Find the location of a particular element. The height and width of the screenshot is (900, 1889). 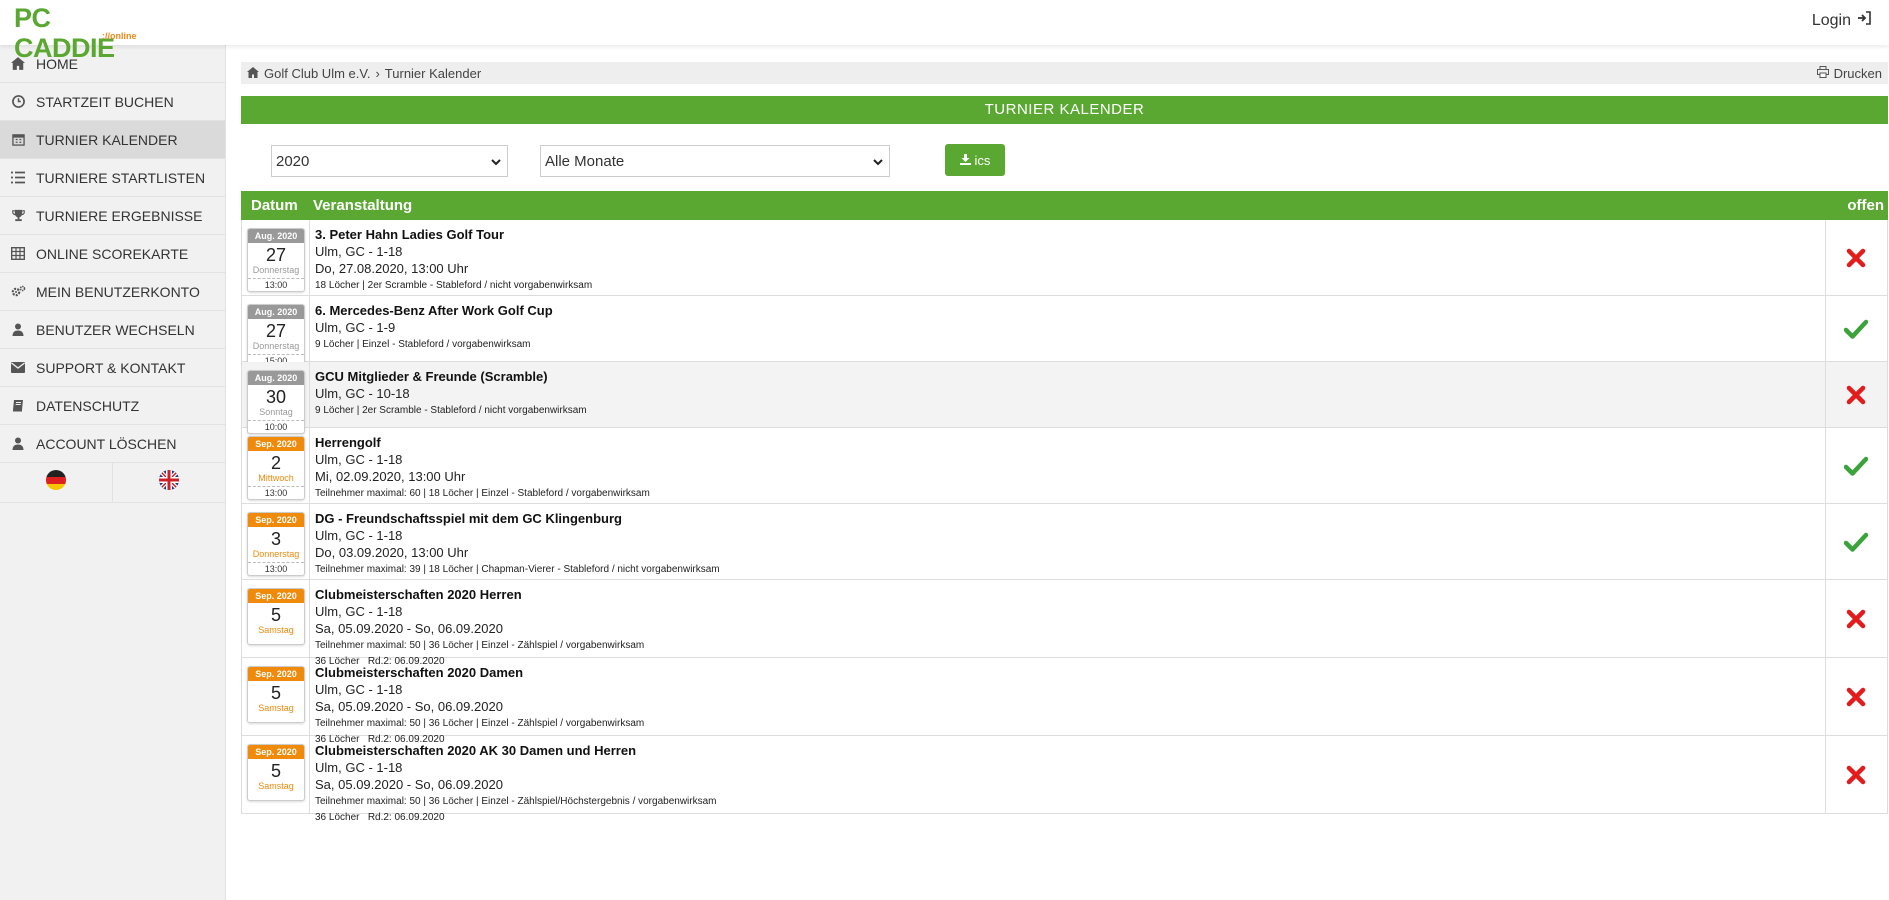

sidebar-item-support-kontakt: SUPPORT & KONTAKT is located at coordinates (112, 368).